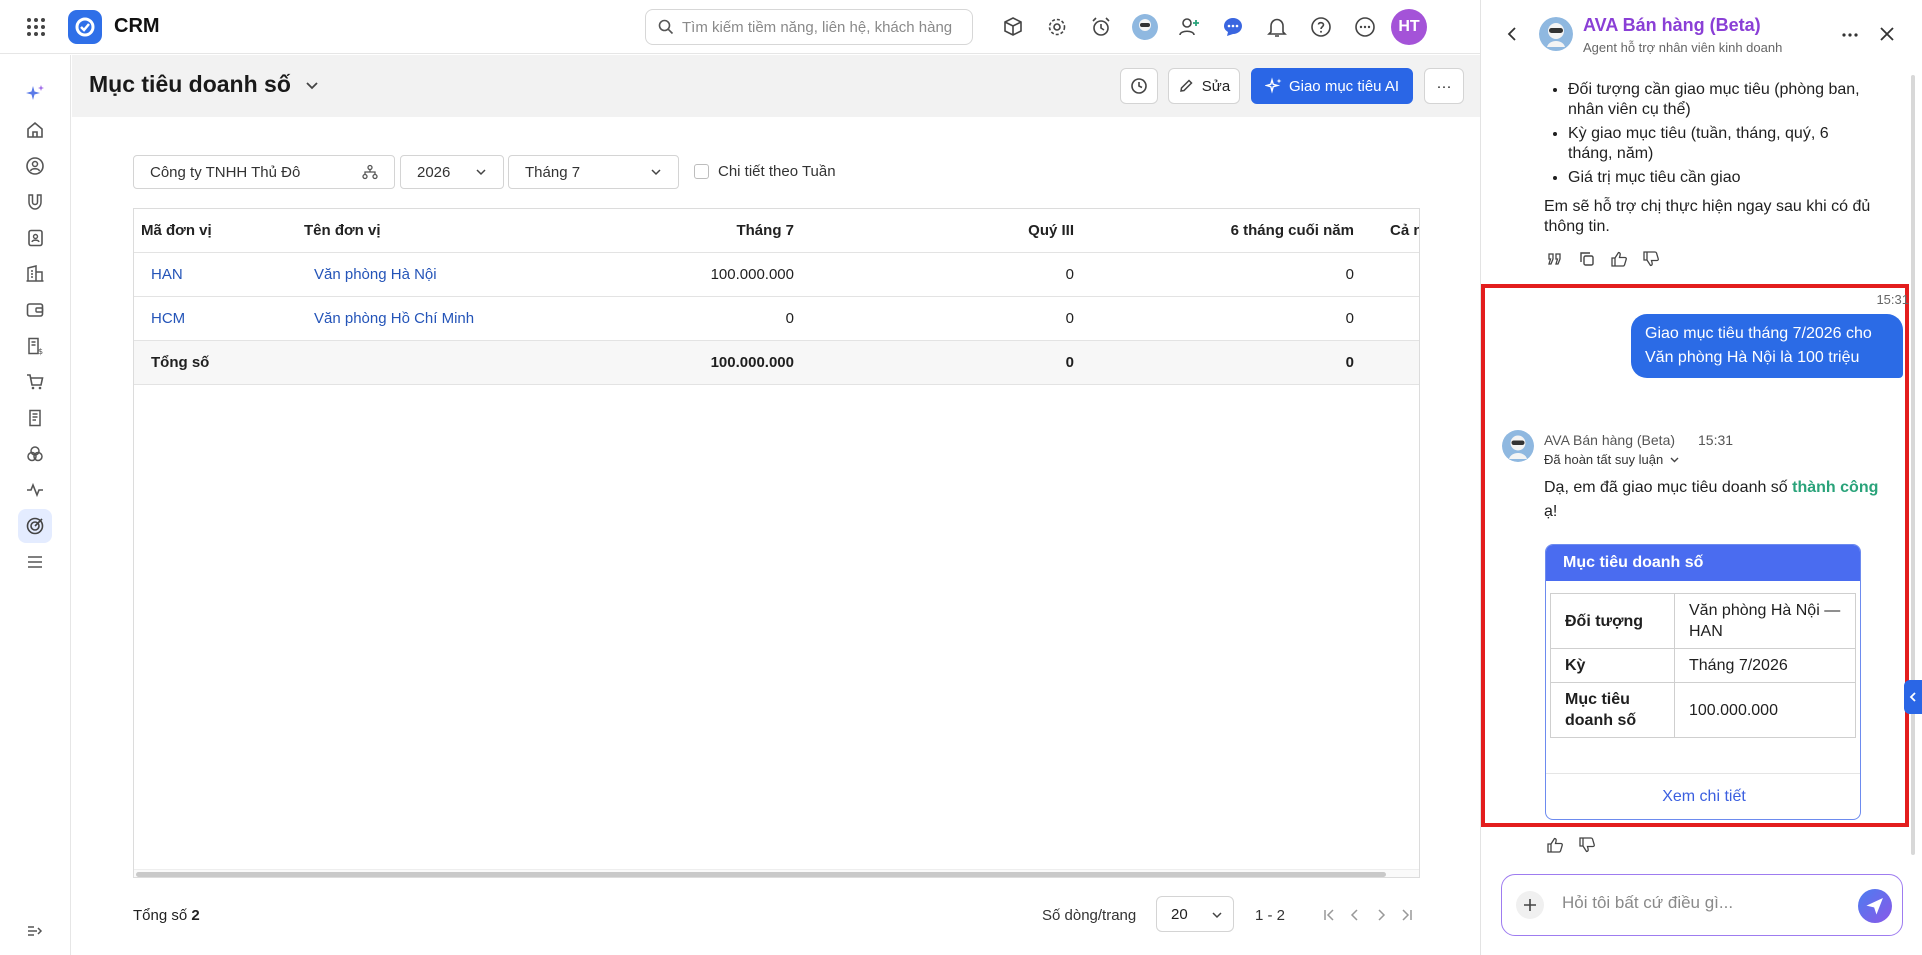 This screenshot has width=1922, height=955. Describe the element at coordinates (1057, 27) in the screenshot. I see `settings-icon` at that location.